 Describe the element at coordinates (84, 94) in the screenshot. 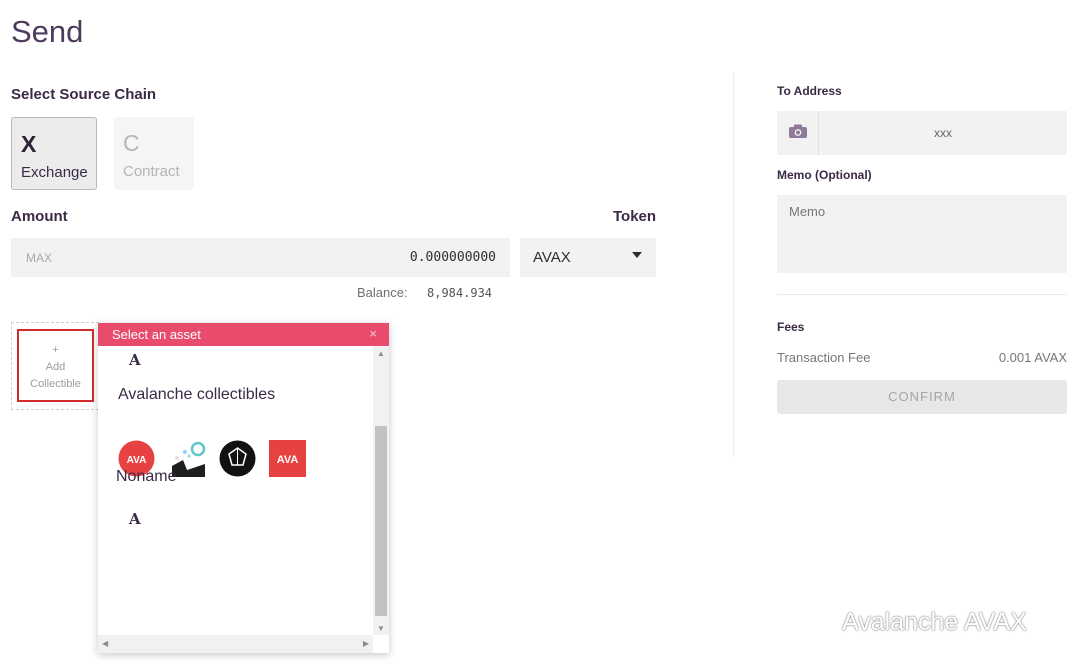

I see `source-chain-label: Select Source Chain` at that location.